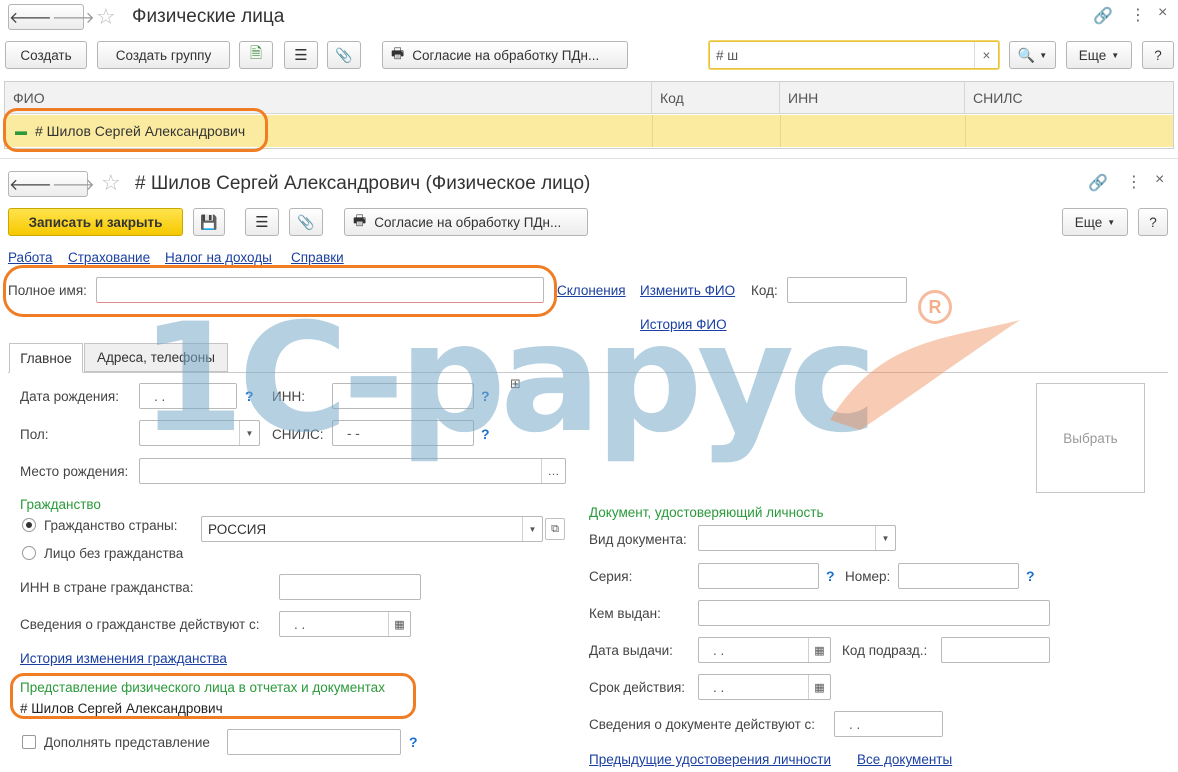 Image resolution: width=1178 pixels, height=772 pixels. I want to click on birth-date-label: Дата рождения:, so click(69, 396).